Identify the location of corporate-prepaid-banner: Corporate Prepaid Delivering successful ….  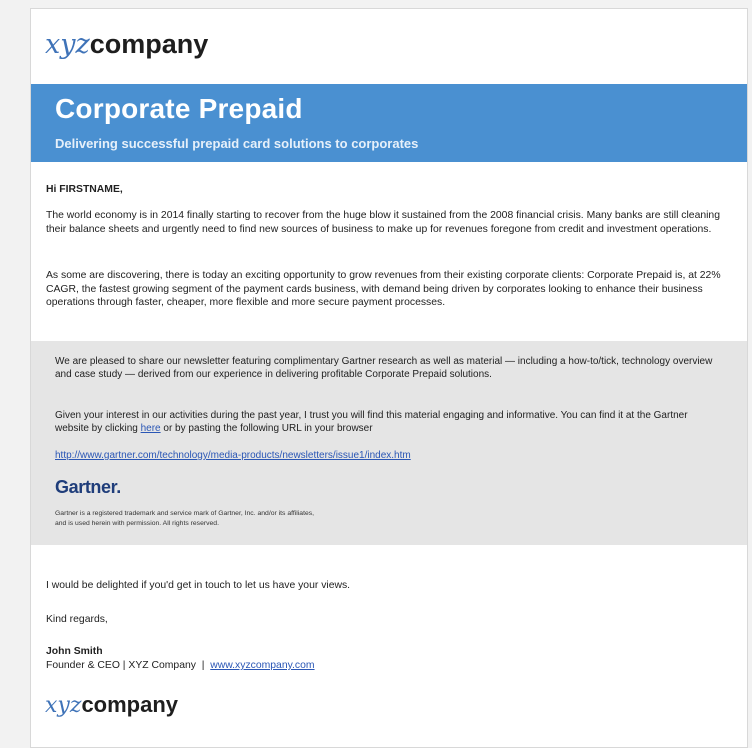
(389, 123).